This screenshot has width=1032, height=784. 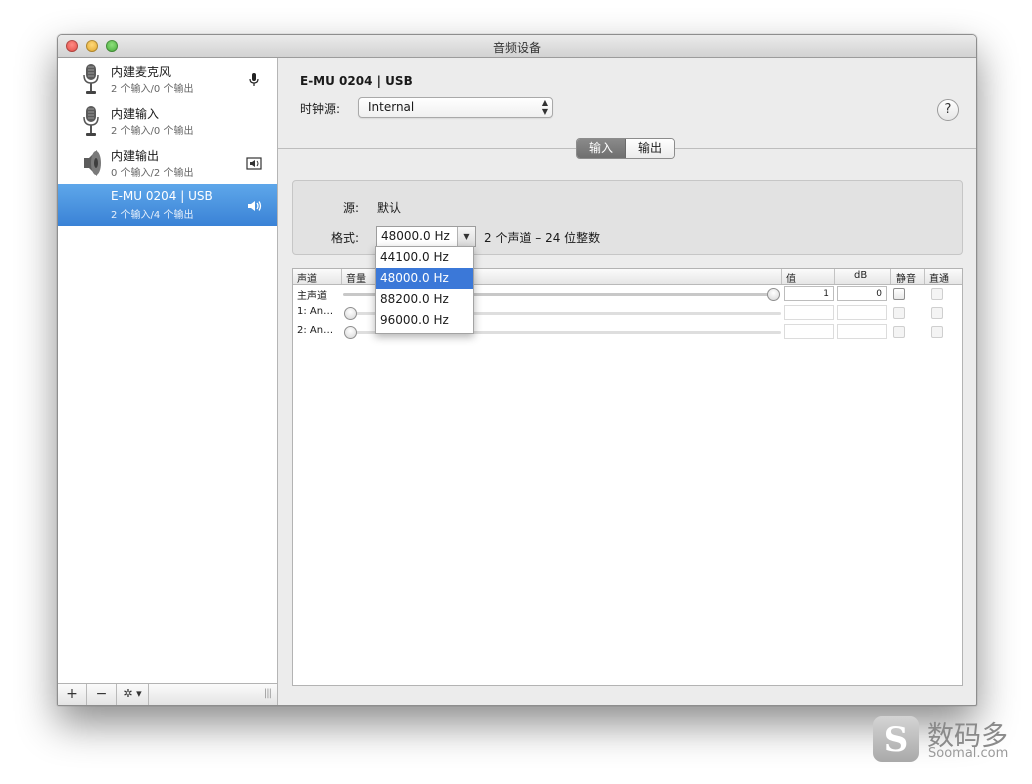 What do you see at coordinates (424, 320) in the screenshot?
I see `format-option-96000: 96000.0 Hz` at bounding box center [424, 320].